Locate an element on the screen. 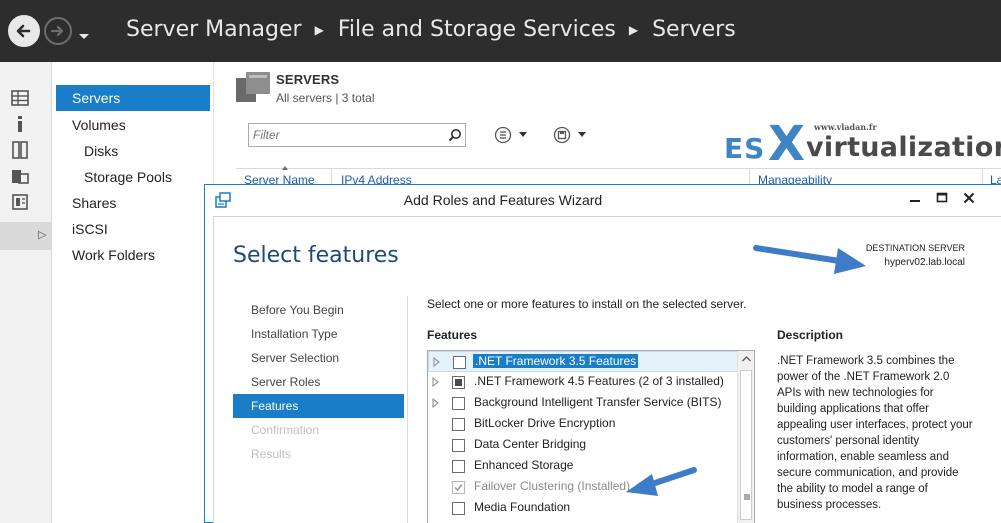  icon-rail: ▷ is located at coordinates (26, 292).